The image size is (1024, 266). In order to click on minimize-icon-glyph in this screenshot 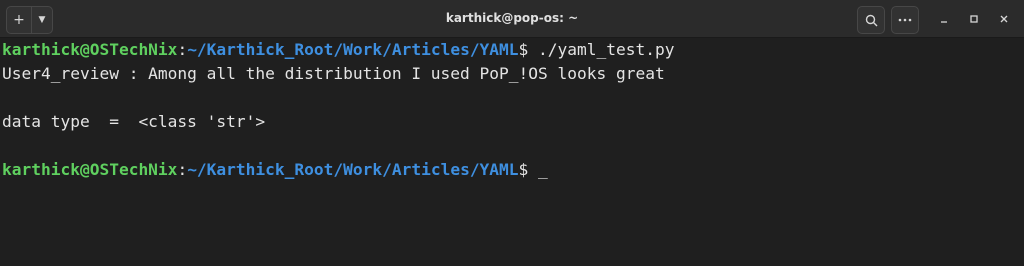, I will do `click(944, 22)`.